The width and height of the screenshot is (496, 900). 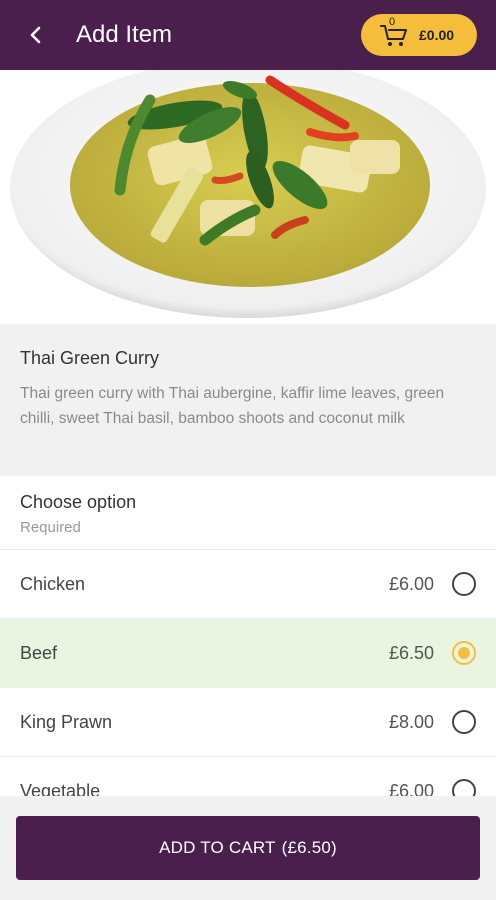 What do you see at coordinates (437, 35) in the screenshot?
I see `cart-total: £0.00` at bounding box center [437, 35].